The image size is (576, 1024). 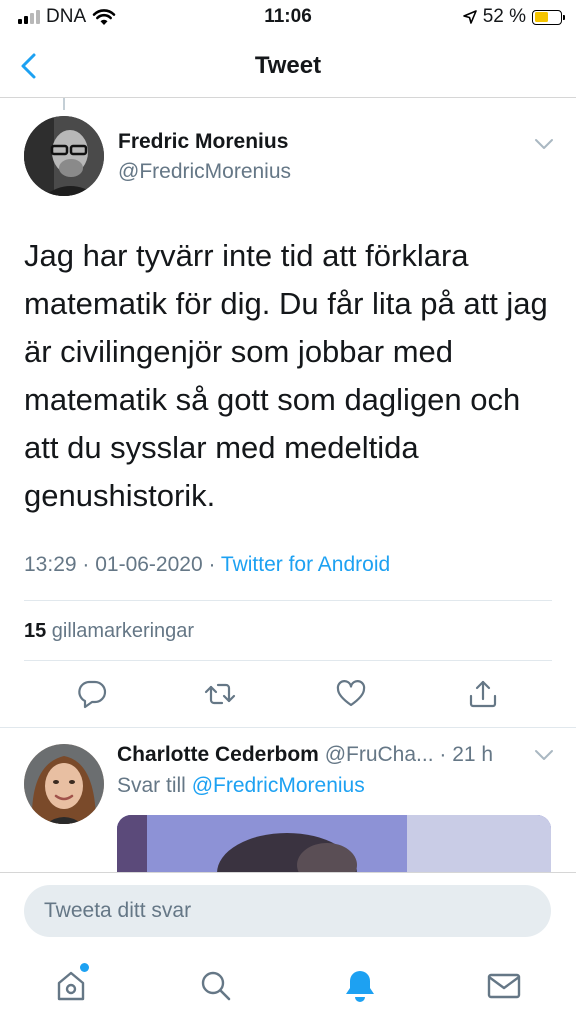 I want to click on location-arrow-icon, so click(x=469, y=17).